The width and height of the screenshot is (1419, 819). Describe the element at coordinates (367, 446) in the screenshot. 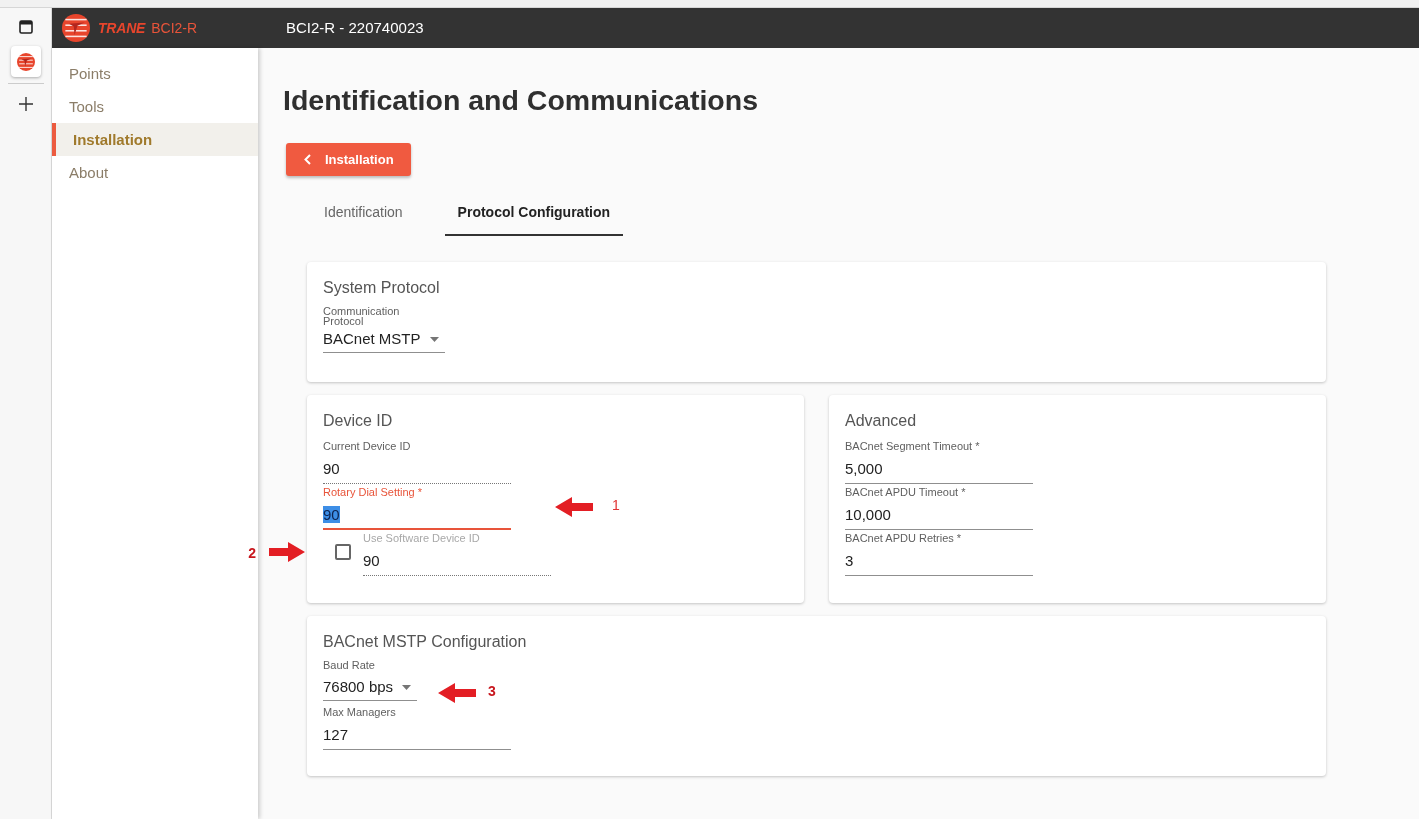

I see `field-label: Current Device ID` at that location.